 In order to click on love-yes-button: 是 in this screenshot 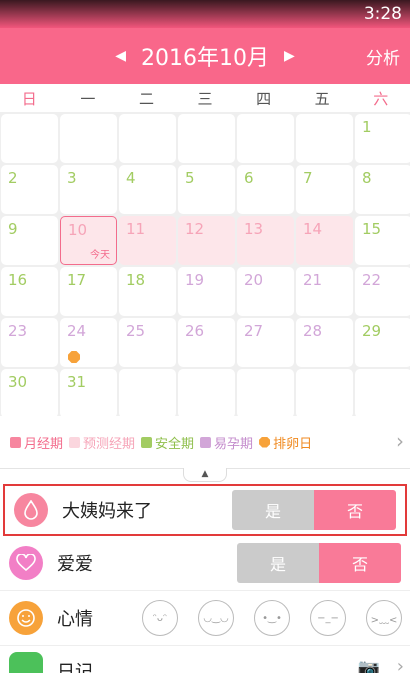, I will do `click(278, 563)`.